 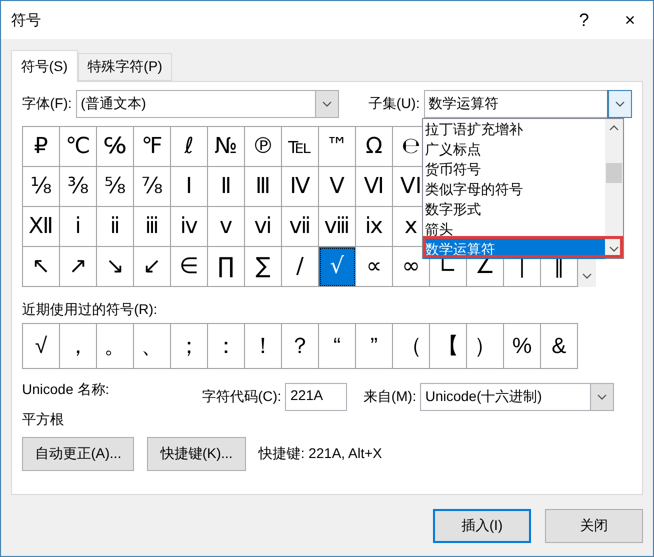 What do you see at coordinates (115, 147) in the screenshot?
I see `symbol-cell: ℅` at bounding box center [115, 147].